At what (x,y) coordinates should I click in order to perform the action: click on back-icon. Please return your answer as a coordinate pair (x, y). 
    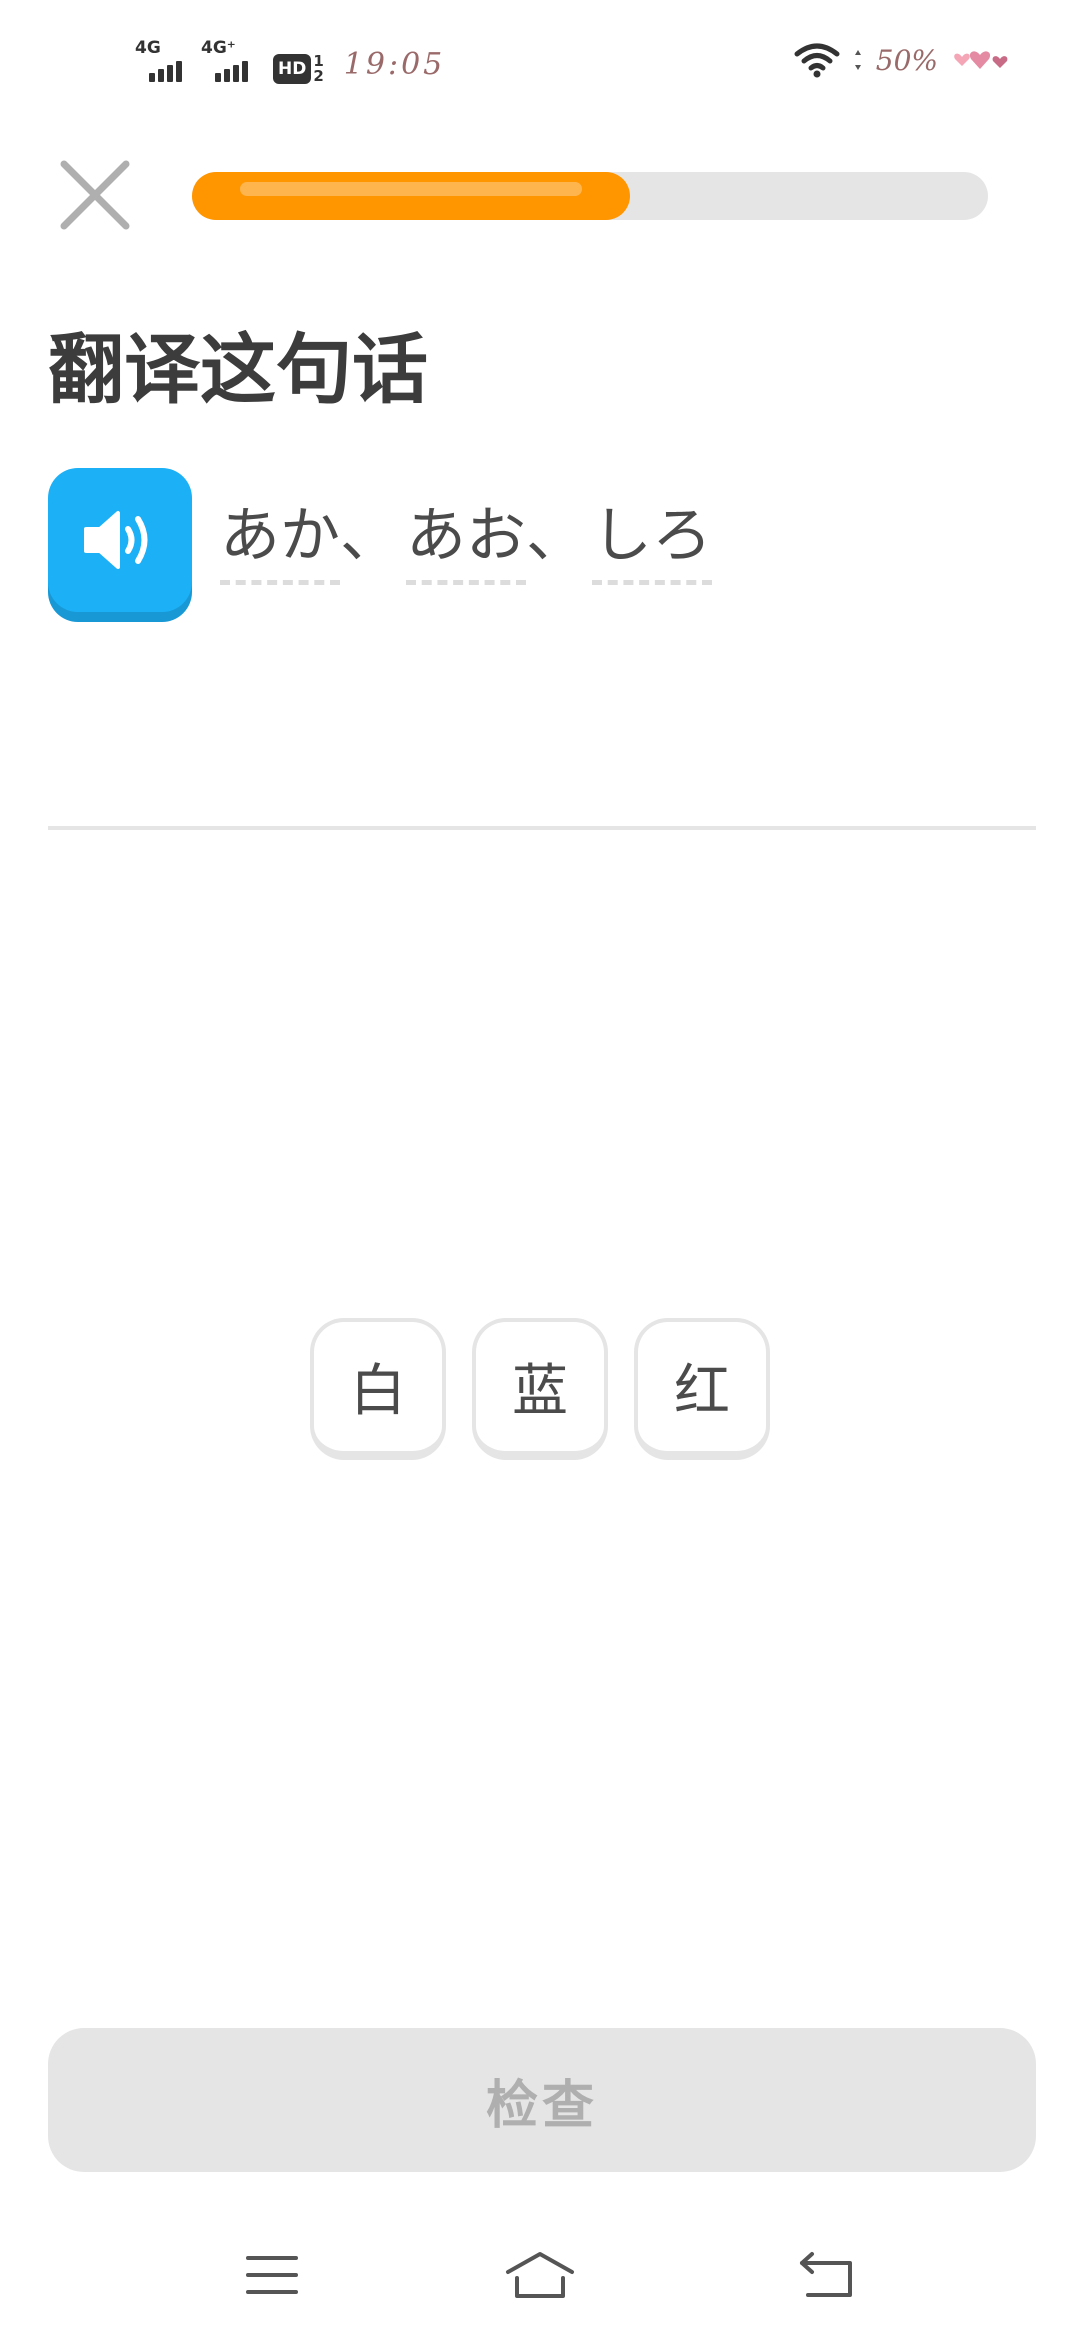
    Looking at the image, I should click on (826, 2274).